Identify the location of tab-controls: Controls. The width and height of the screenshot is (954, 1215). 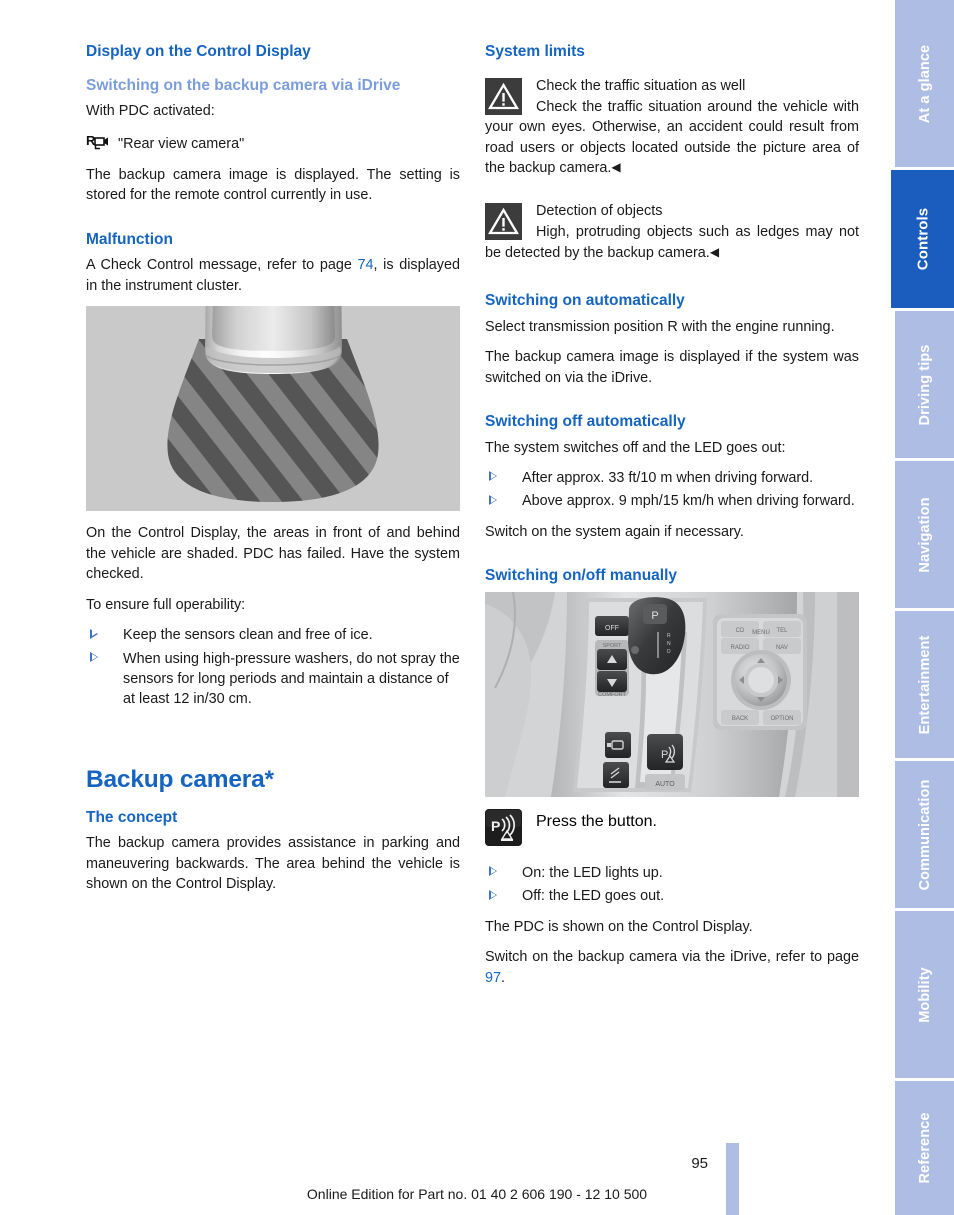
(922, 240).